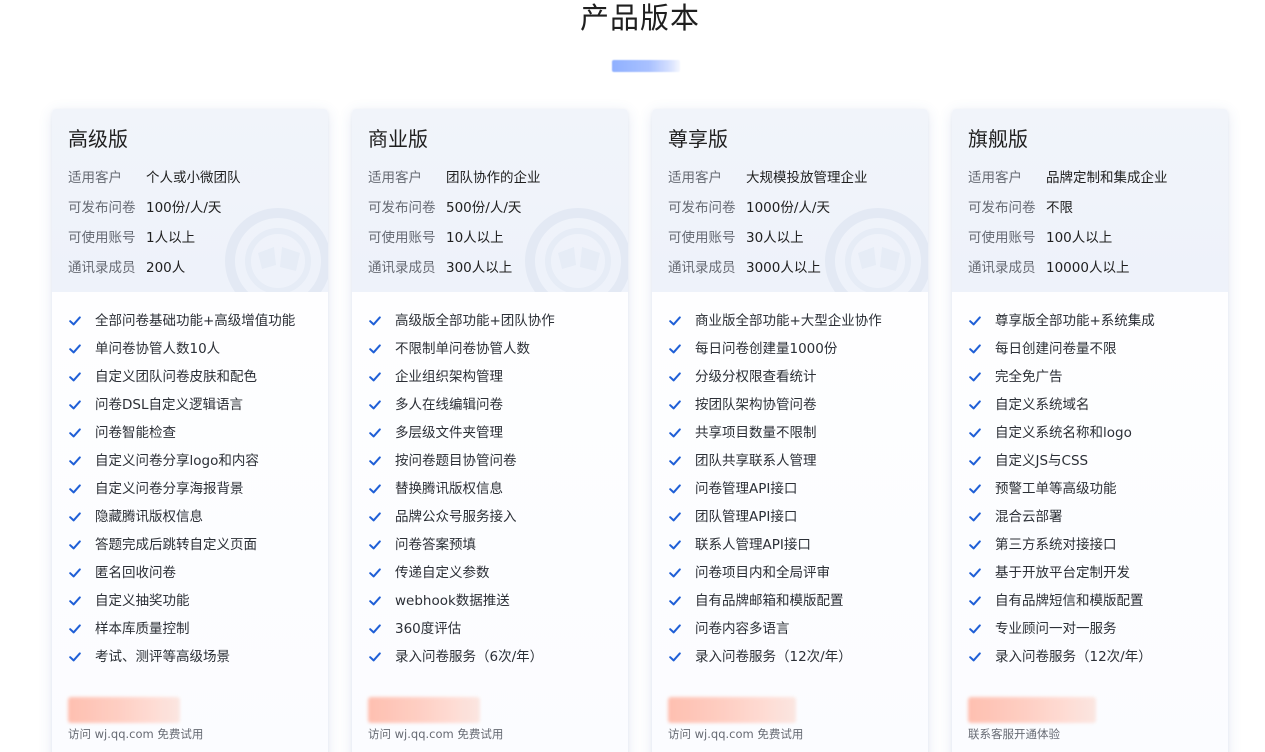 The image size is (1265, 752). I want to click on feature-item: 自定义JS与CSS, so click(1061, 466).